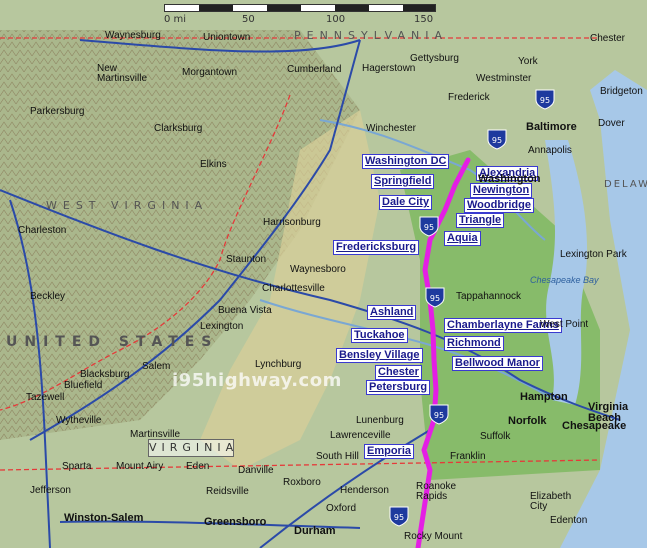  Describe the element at coordinates (462, 238) in the screenshot. I see `i95-link-aquia: Aquia` at that location.